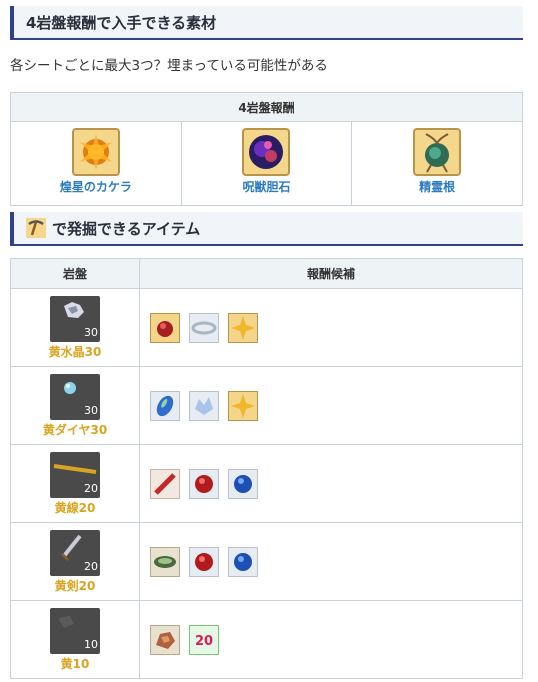 The width and height of the screenshot is (538, 682). I want to click on material-cell: 精霊根, so click(437, 163).